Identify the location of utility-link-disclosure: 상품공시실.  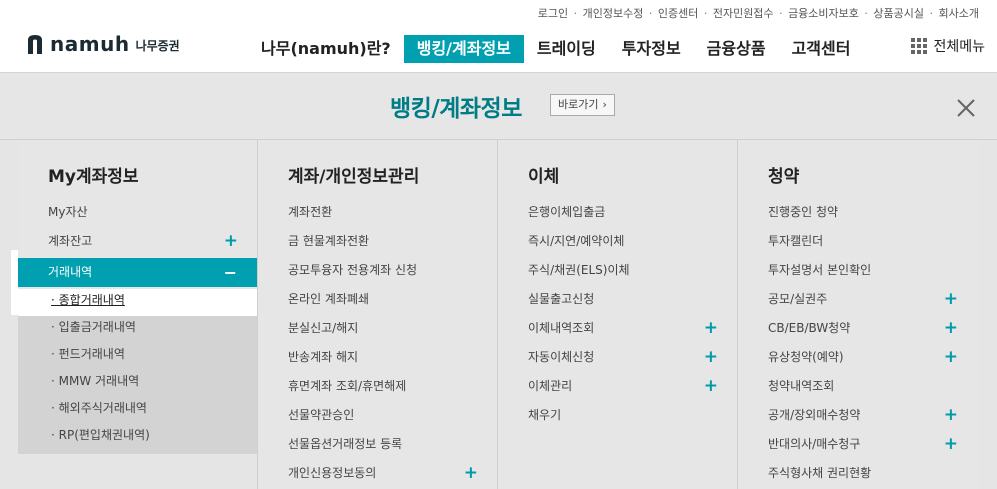
(898, 13).